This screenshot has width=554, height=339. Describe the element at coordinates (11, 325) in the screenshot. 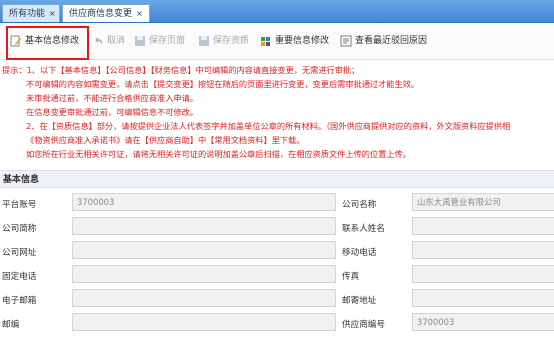

I see `field-label: 邮编` at that location.